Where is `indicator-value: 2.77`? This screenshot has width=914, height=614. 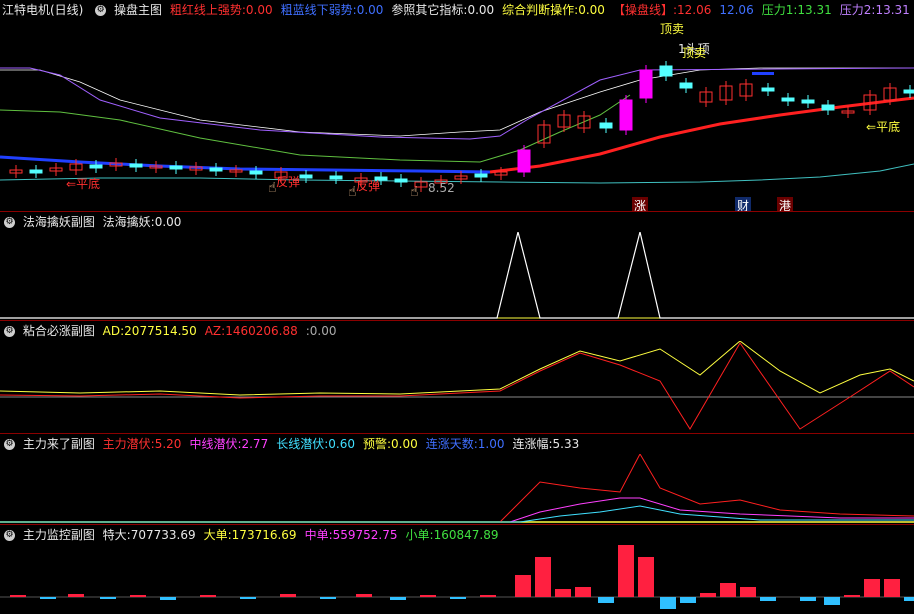
indicator-value: 2.77 is located at coordinates (255, 444).